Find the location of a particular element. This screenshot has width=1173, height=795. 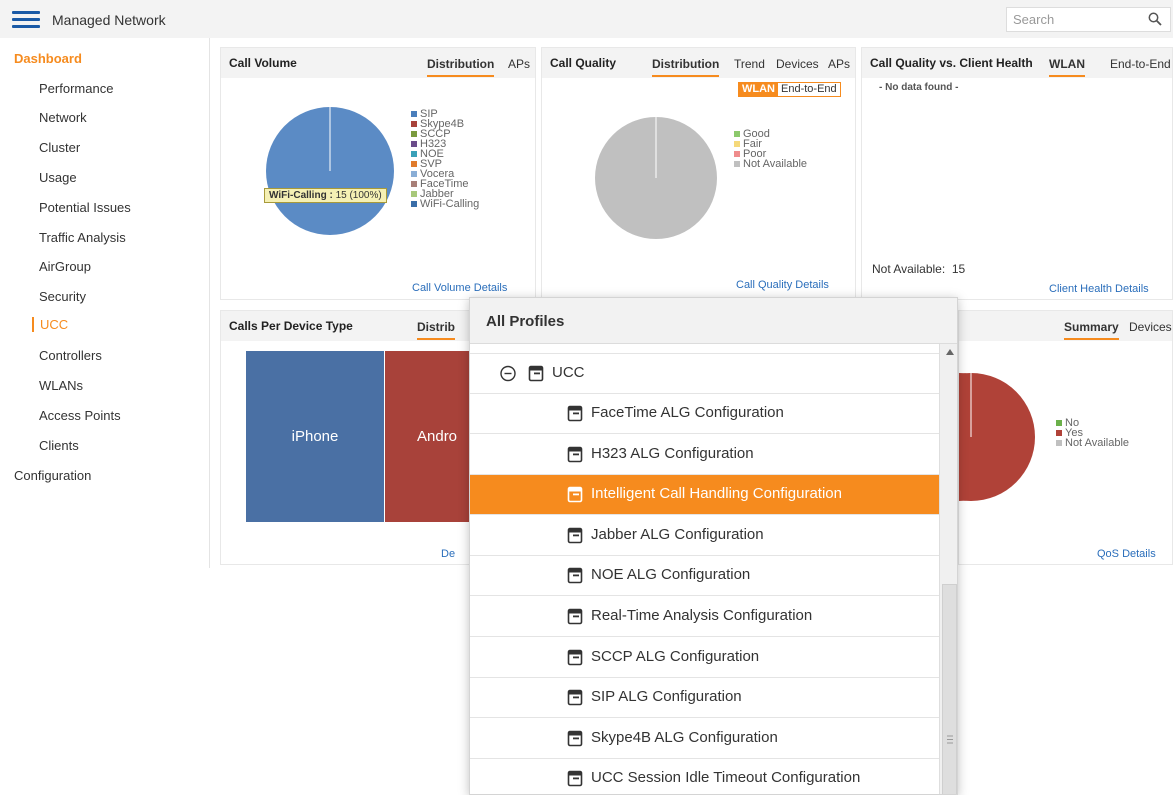

call-quality-details-link: Call Quality Details is located at coordinates (782, 285).